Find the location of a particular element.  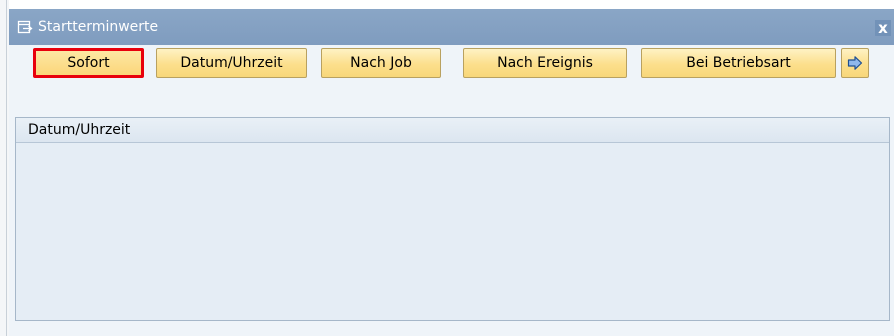

sofort-button: Sofort is located at coordinates (88, 63).